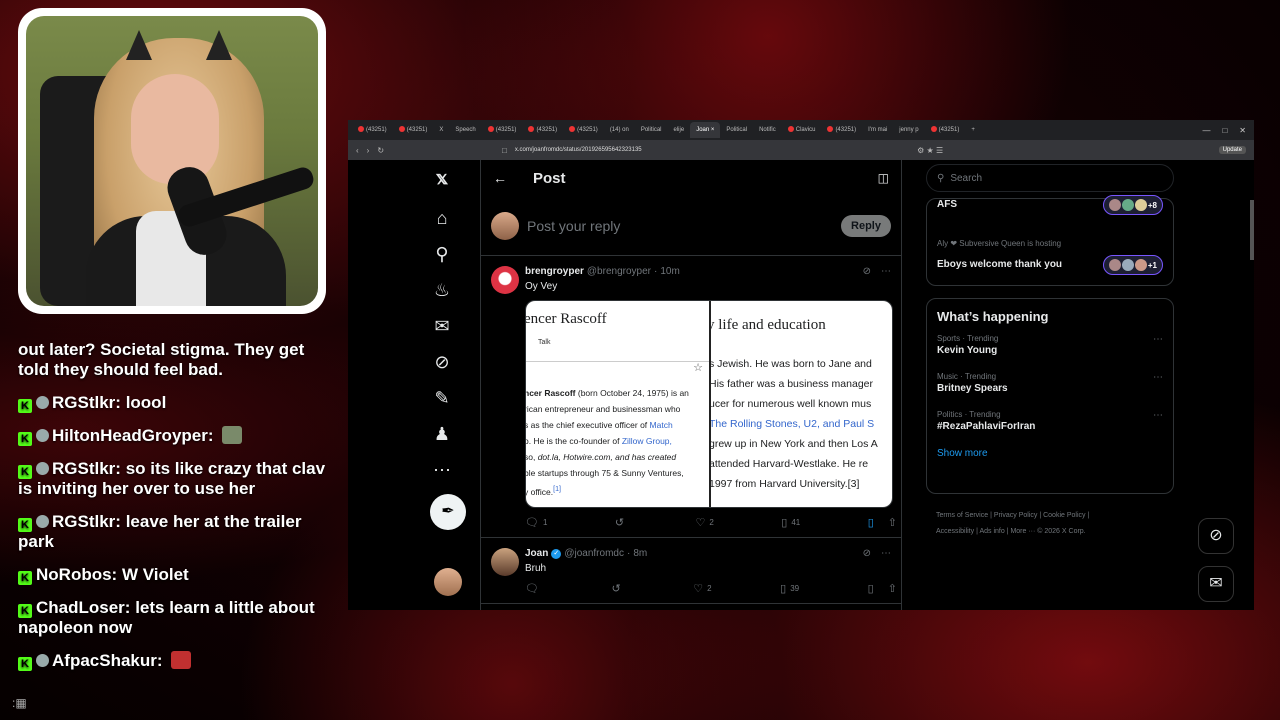 Image resolution: width=1280 pixels, height=720 pixels. Describe the element at coordinates (465, 130) in the screenshot. I see `browser-tab: Speech` at that location.